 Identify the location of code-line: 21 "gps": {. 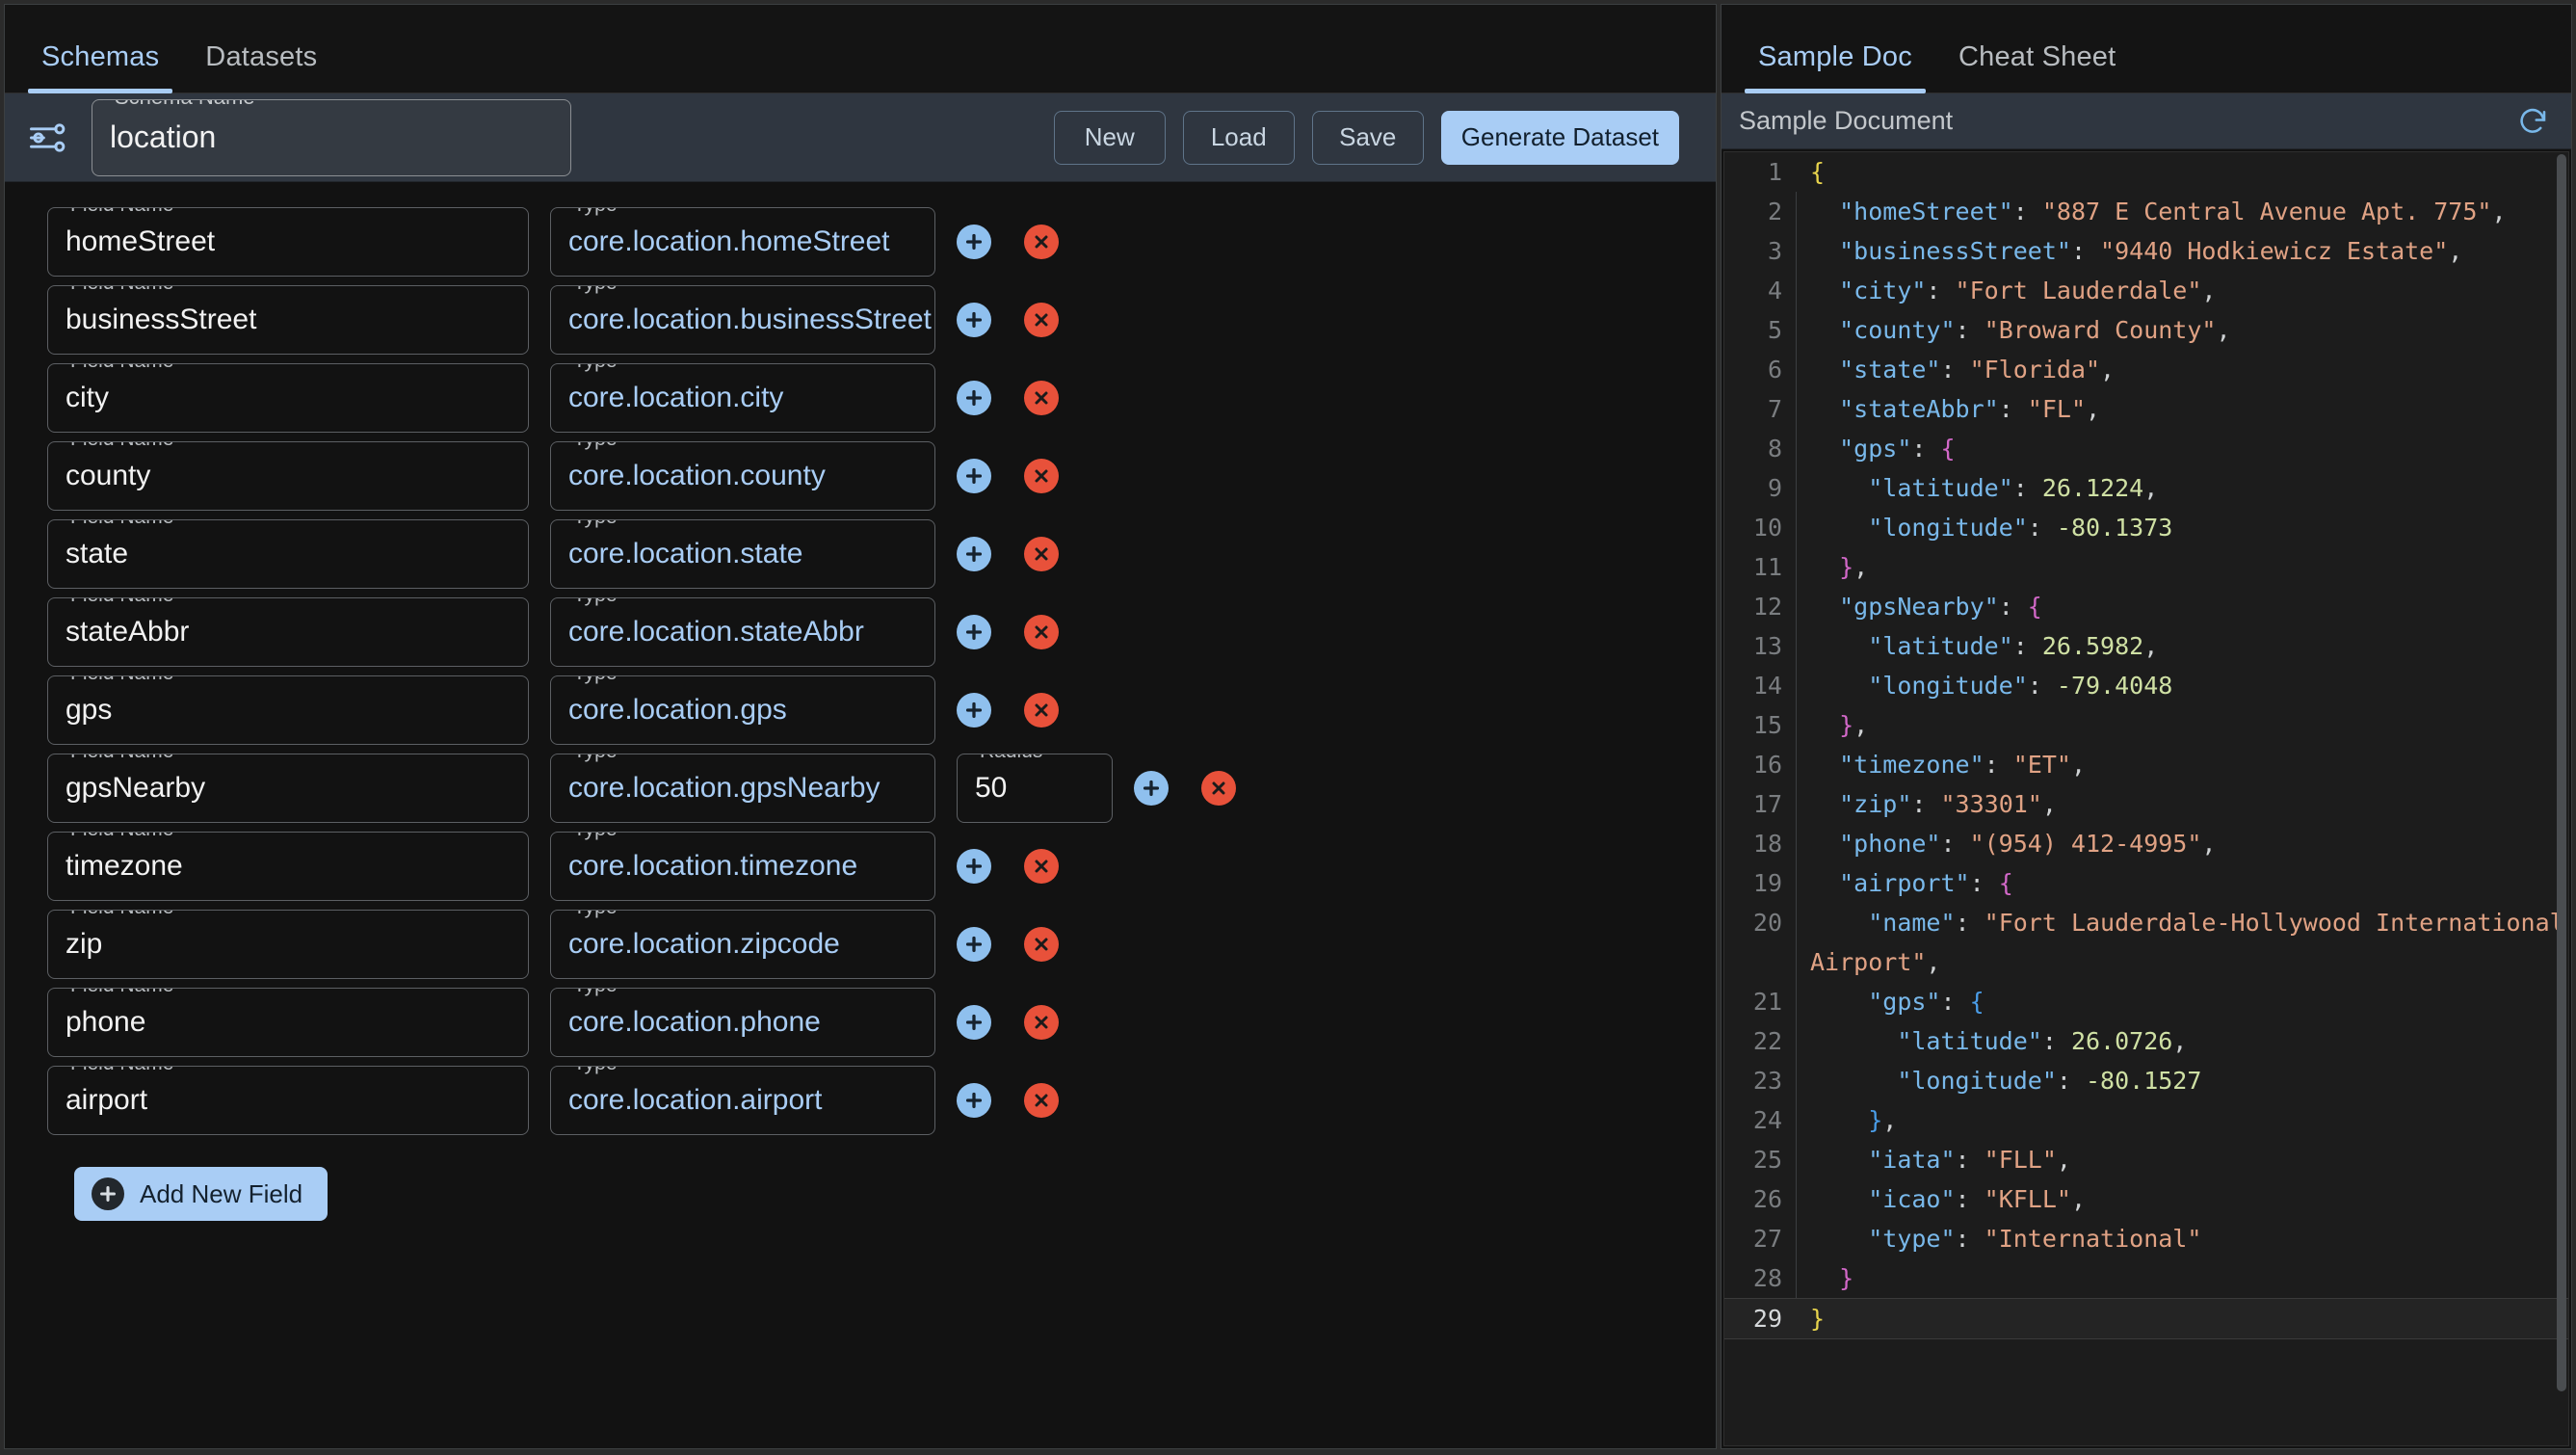
(2146, 1002).